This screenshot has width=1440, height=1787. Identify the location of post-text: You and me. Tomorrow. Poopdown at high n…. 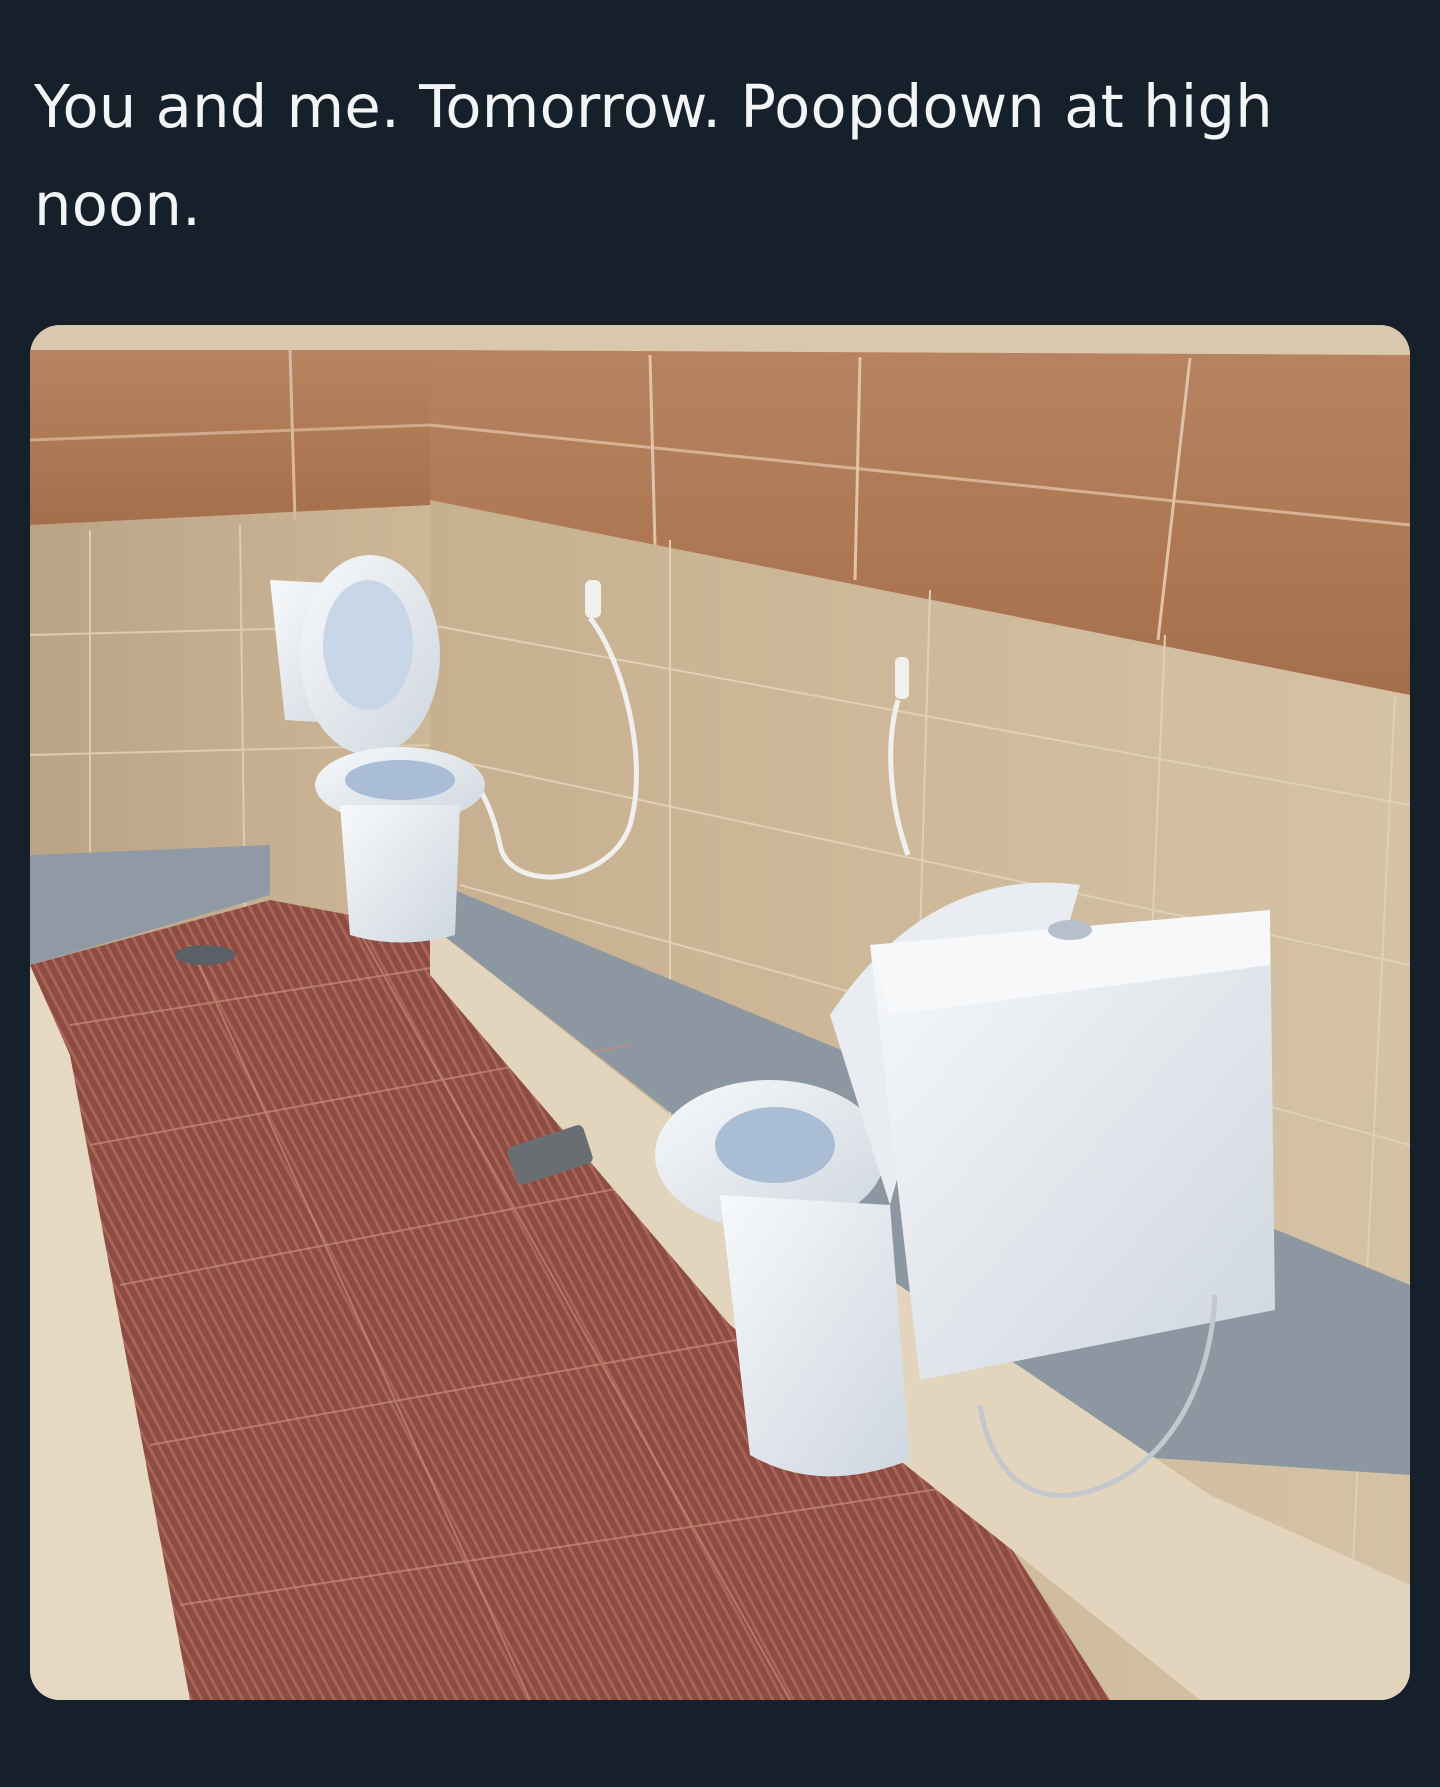
(653, 155).